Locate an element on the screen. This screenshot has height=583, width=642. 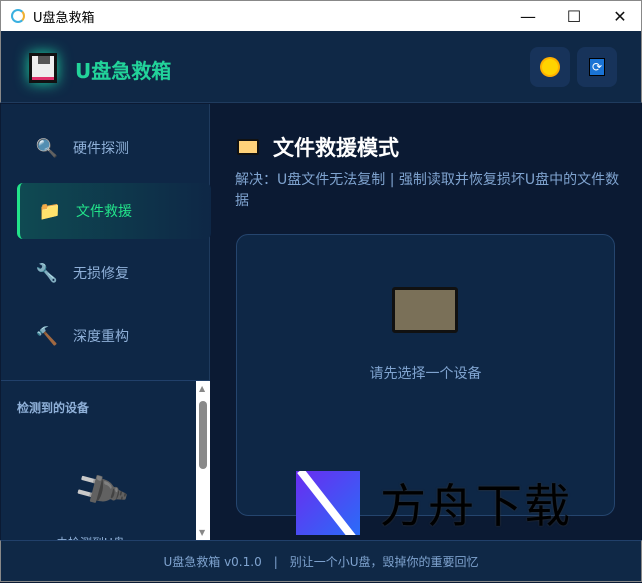
minimize-button: — is located at coordinates (528, 16).